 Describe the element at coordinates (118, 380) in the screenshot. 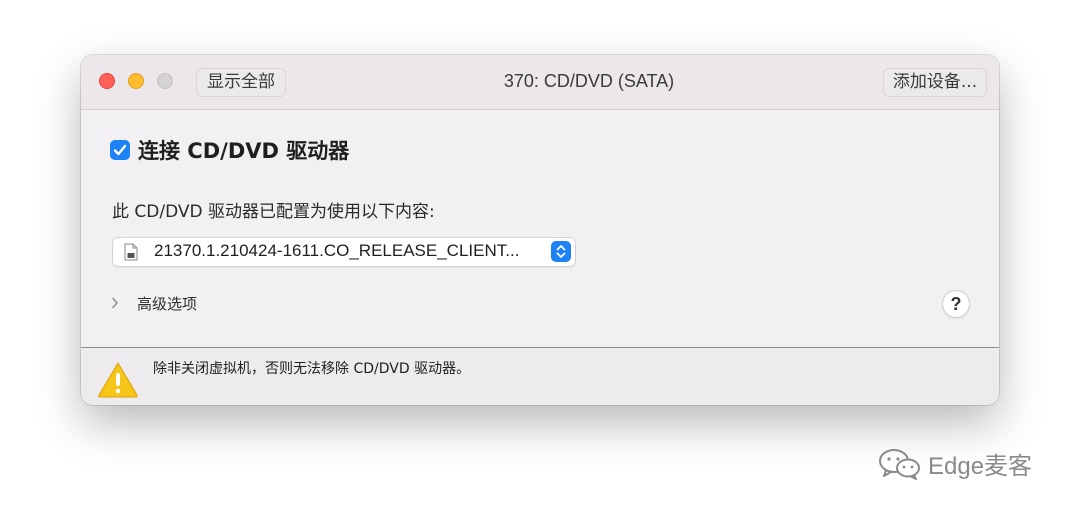

I see `warning-triangle-icon` at that location.